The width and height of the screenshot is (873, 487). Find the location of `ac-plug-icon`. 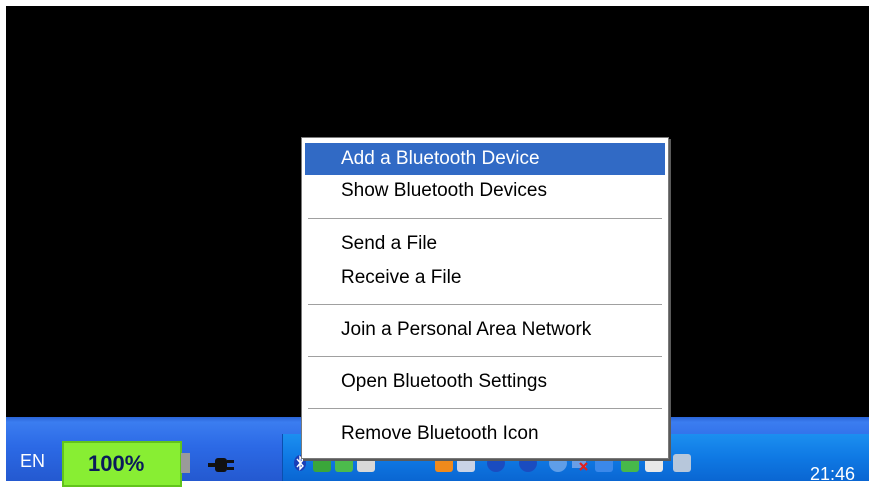

ac-plug-icon is located at coordinates (222, 465).